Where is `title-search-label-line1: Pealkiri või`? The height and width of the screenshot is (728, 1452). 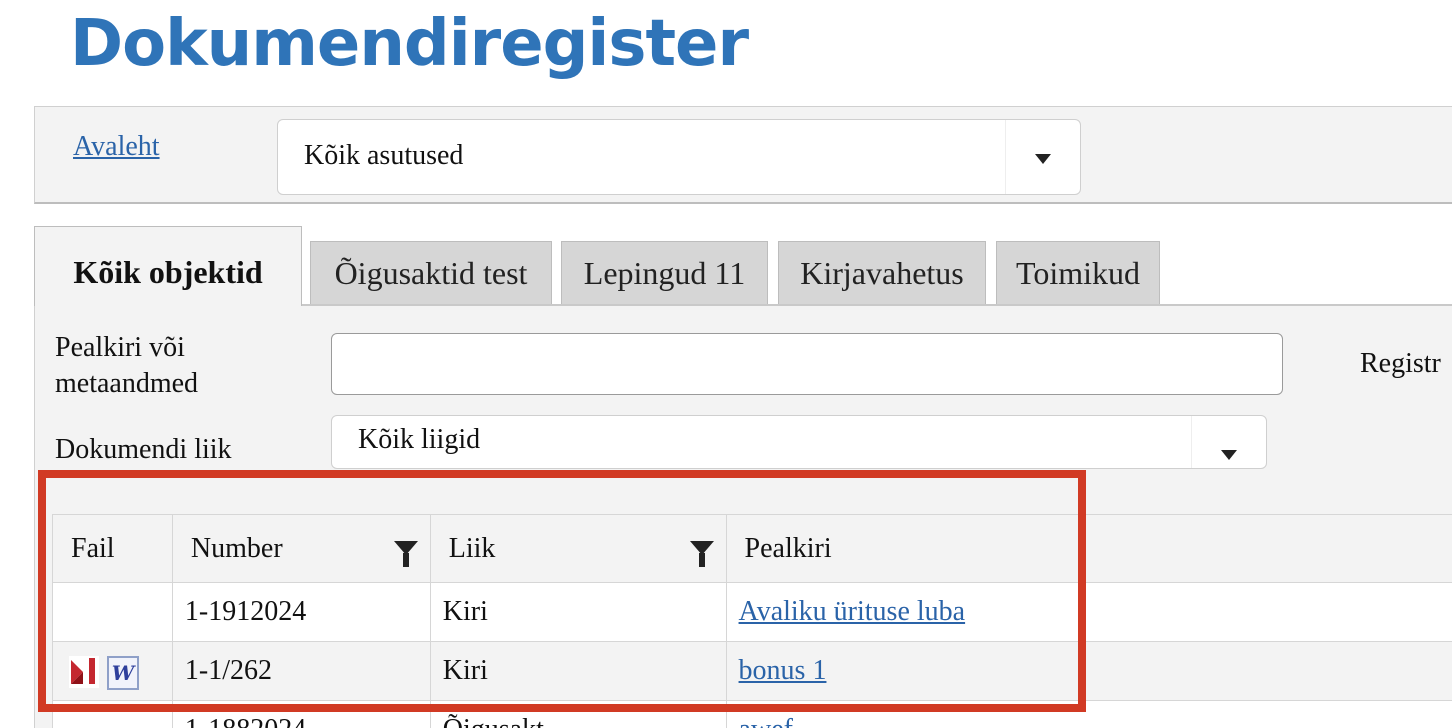
title-search-label-line1: Pealkiri või is located at coordinates (120, 347).